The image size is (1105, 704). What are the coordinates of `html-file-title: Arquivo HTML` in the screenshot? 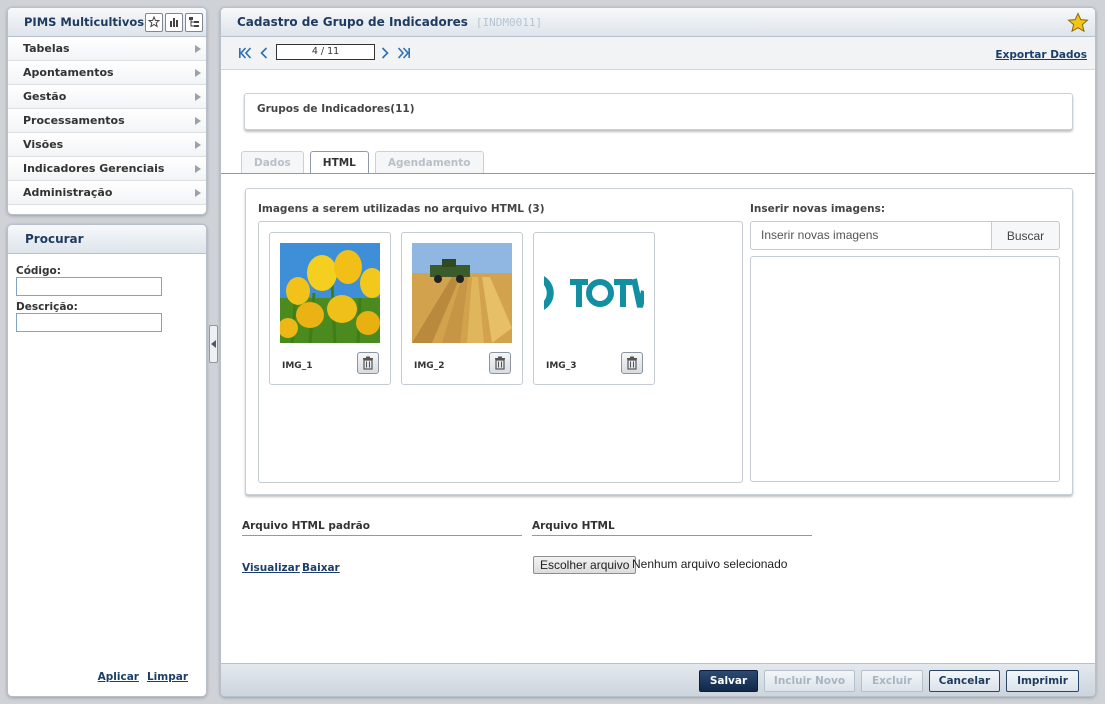 It's located at (573, 526).